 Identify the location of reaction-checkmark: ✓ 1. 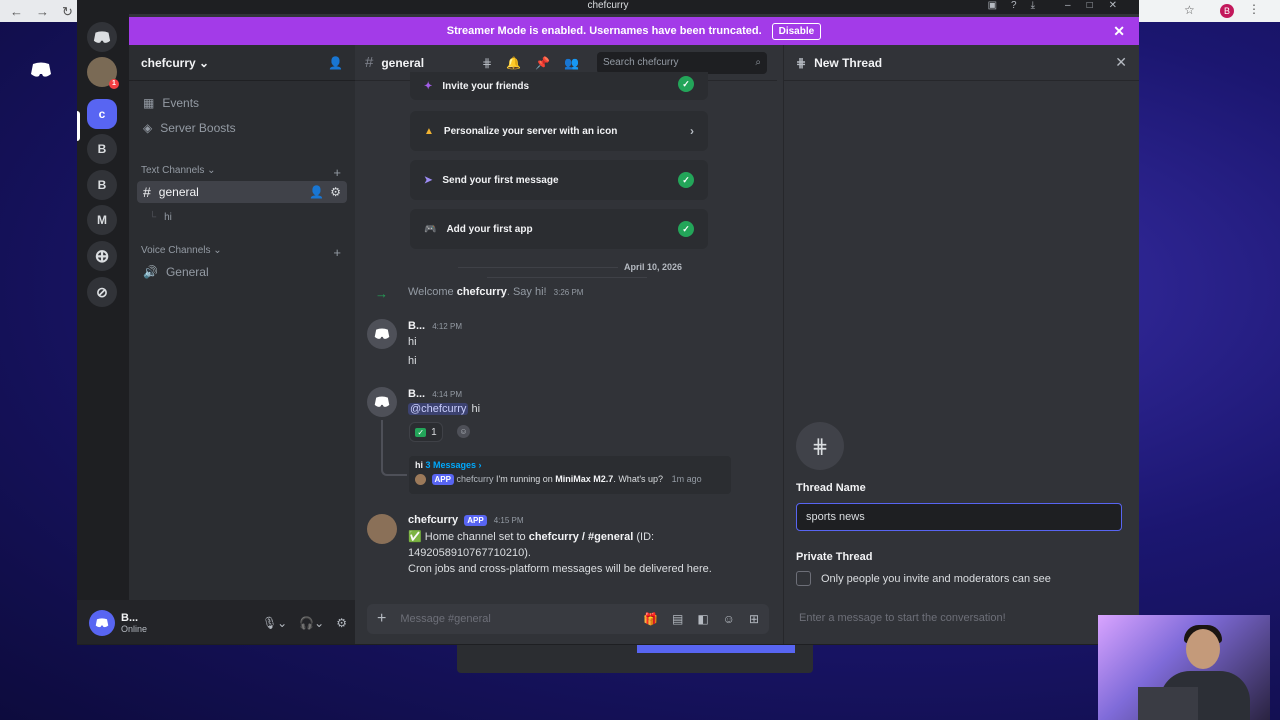
(426, 432).